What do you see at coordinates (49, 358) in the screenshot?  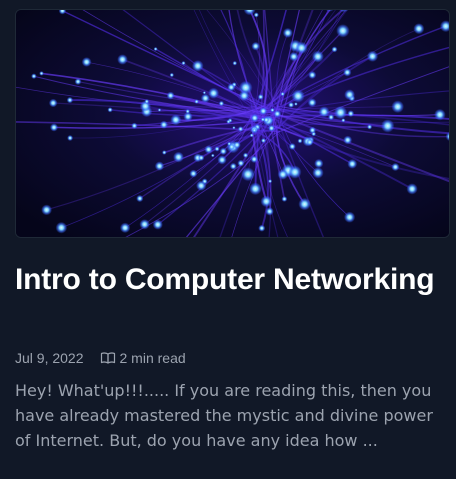 I see `post-date: Jul 9, 2022` at bounding box center [49, 358].